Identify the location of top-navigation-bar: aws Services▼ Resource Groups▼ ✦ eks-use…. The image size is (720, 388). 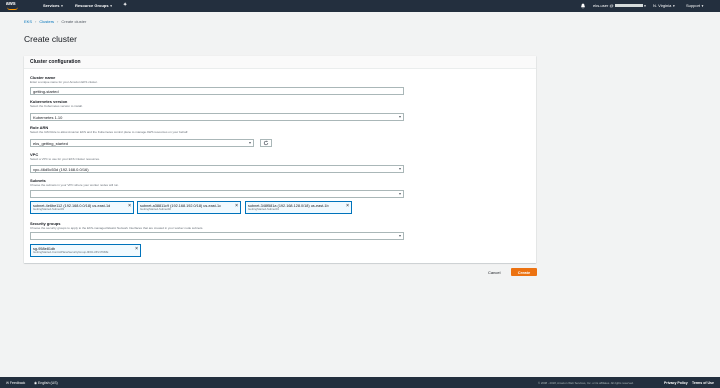
(360, 6).